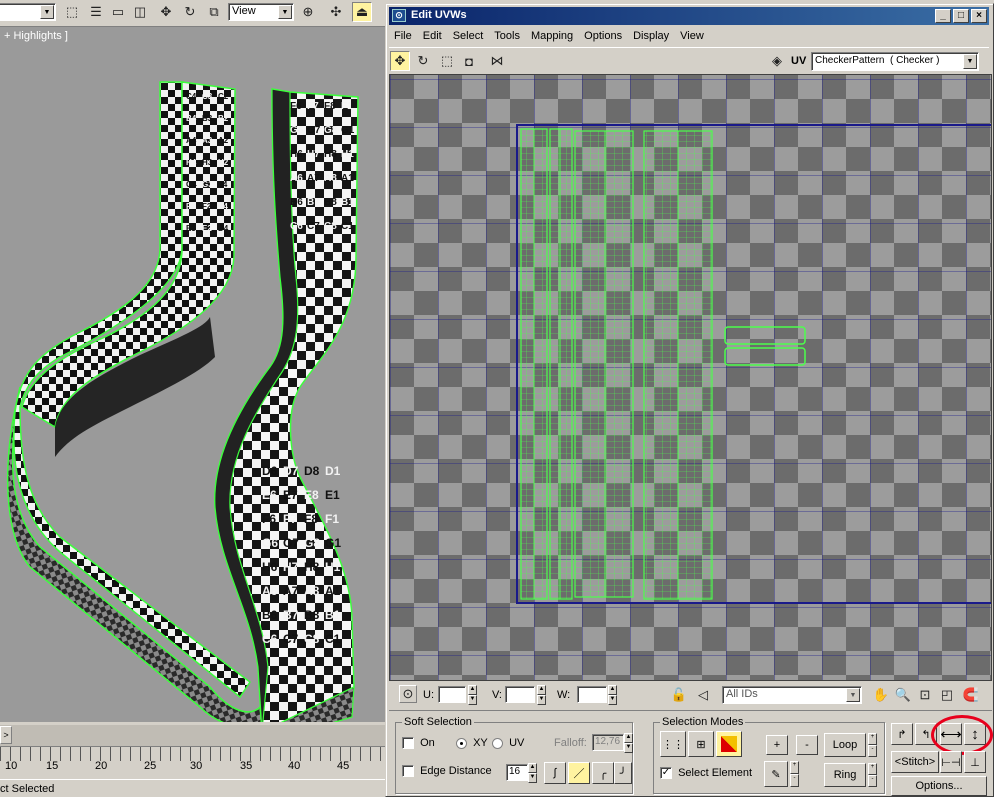 This screenshot has width=994, height=797. I want to click on rotate-tool-icon: ↻, so click(423, 61).